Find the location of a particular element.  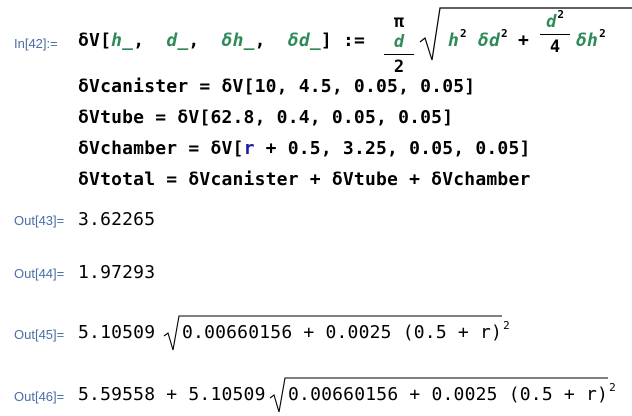

output-46-radicand-text: 0.00660156 + 0.0025 (0.5 + r) is located at coordinates (448, 394).